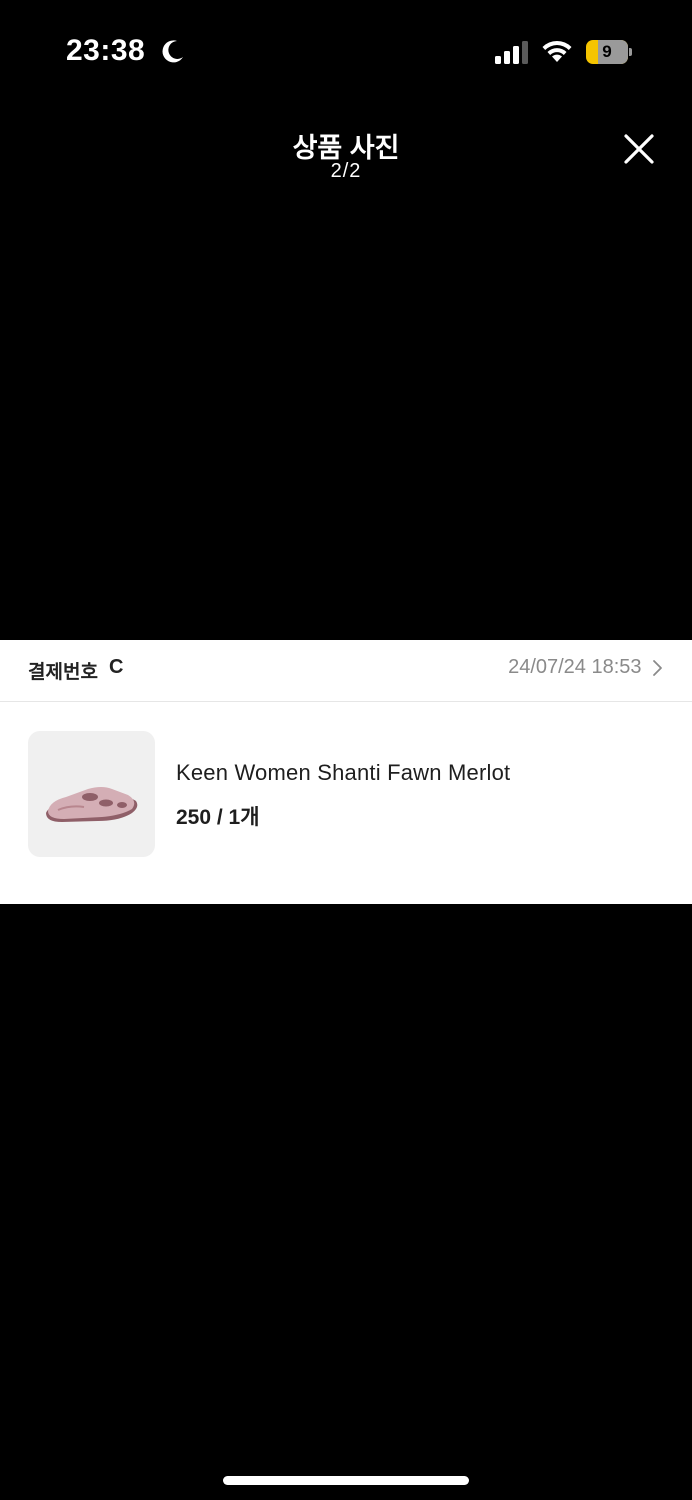  I want to click on payment-number-value: C, so click(116, 667).